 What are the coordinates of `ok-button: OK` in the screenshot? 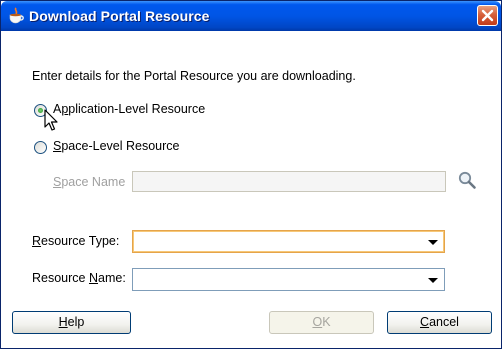 It's located at (321, 322).